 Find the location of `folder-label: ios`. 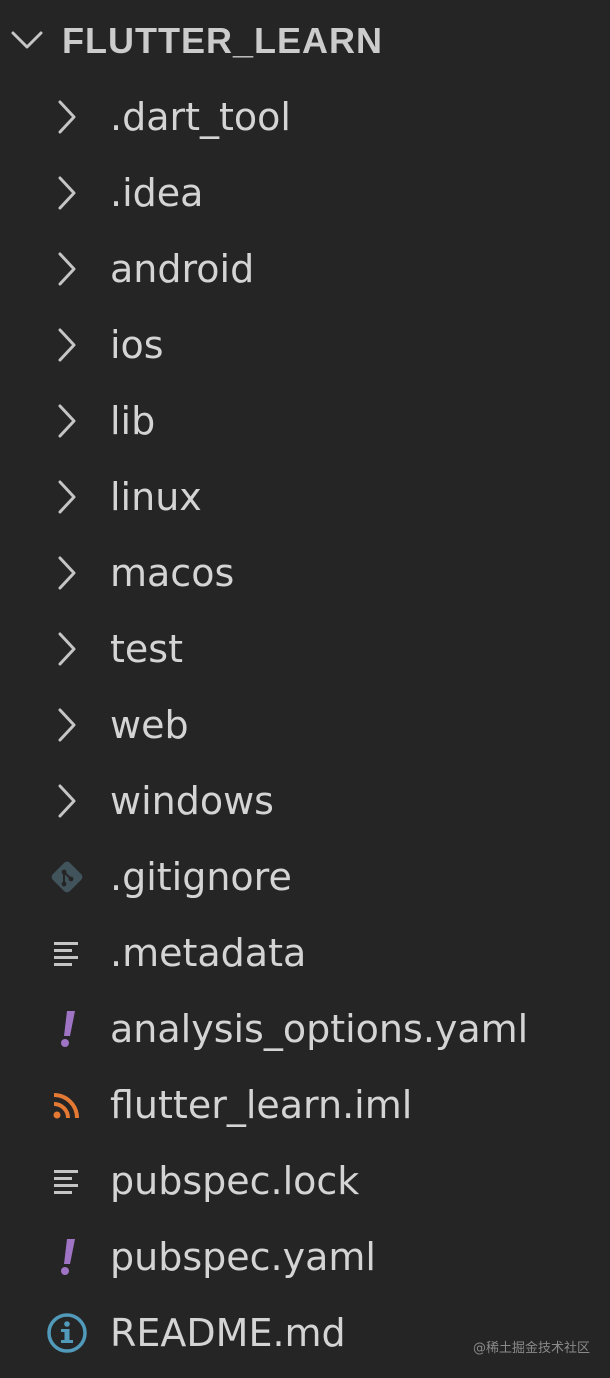

folder-label: ios is located at coordinates (137, 345).